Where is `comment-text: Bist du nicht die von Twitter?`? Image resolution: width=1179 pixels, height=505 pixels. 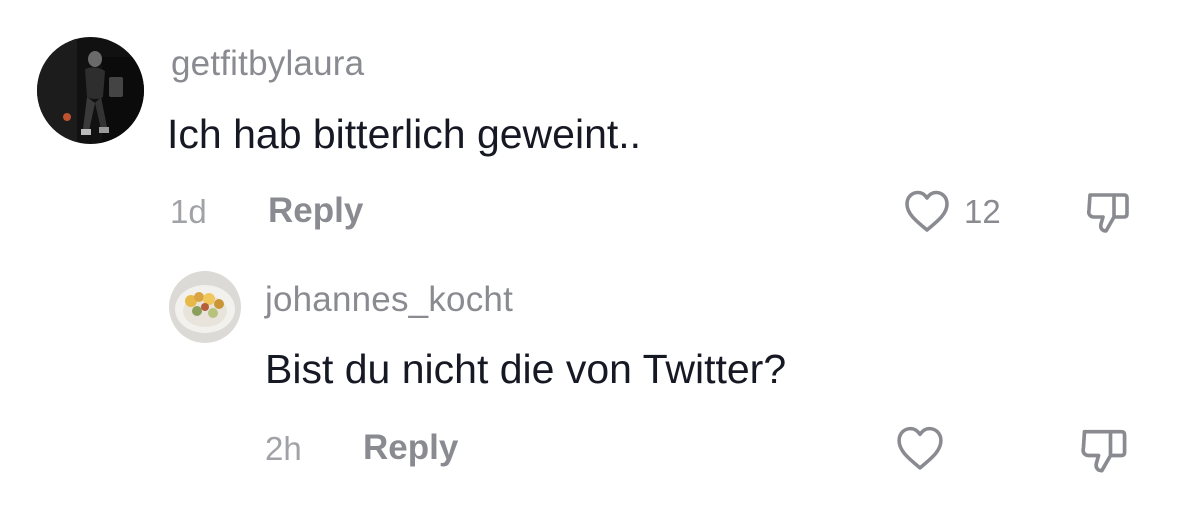
comment-text: Bist du nicht die von Twitter? is located at coordinates (526, 369).